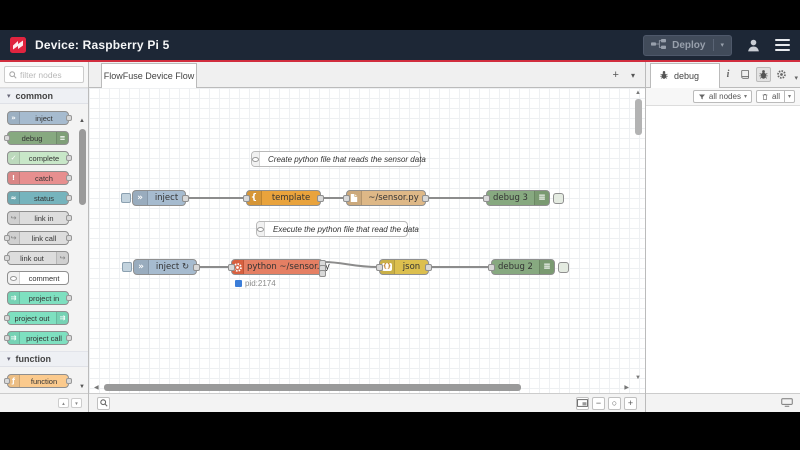  What do you see at coordinates (781, 74) in the screenshot?
I see `config-gear-icon` at bounding box center [781, 74].